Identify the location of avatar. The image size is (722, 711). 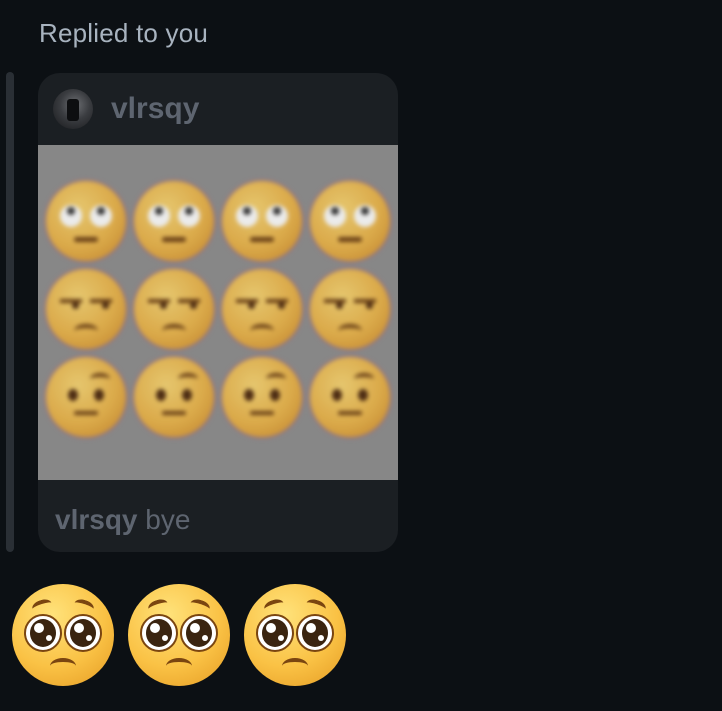
(73, 109).